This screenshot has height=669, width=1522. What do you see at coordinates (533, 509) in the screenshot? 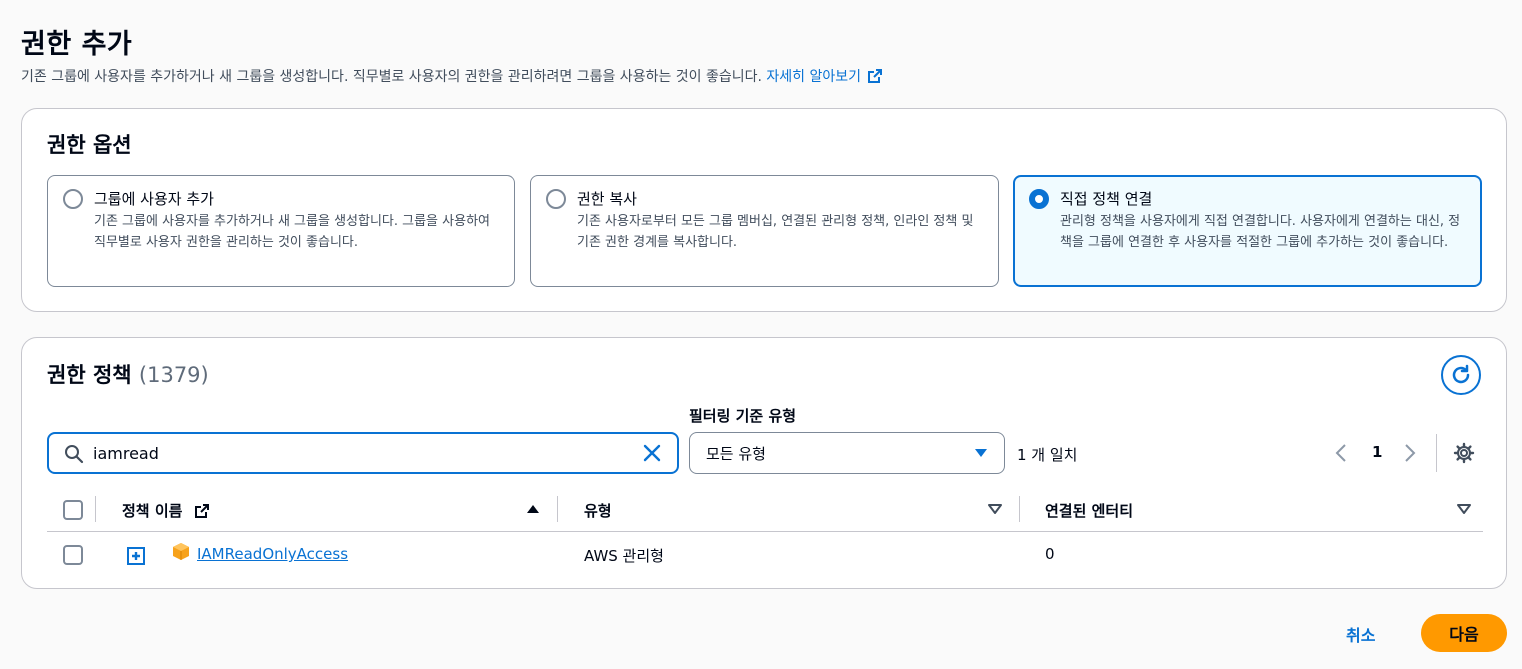
I see `sort-ascending-icon` at bounding box center [533, 509].